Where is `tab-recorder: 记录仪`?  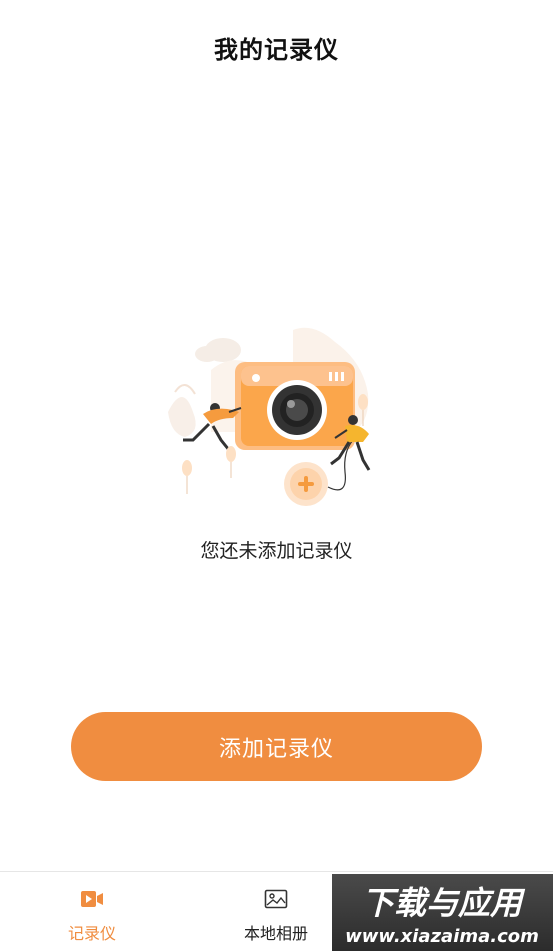
tab-recorder: 记录仪 is located at coordinates (92, 911).